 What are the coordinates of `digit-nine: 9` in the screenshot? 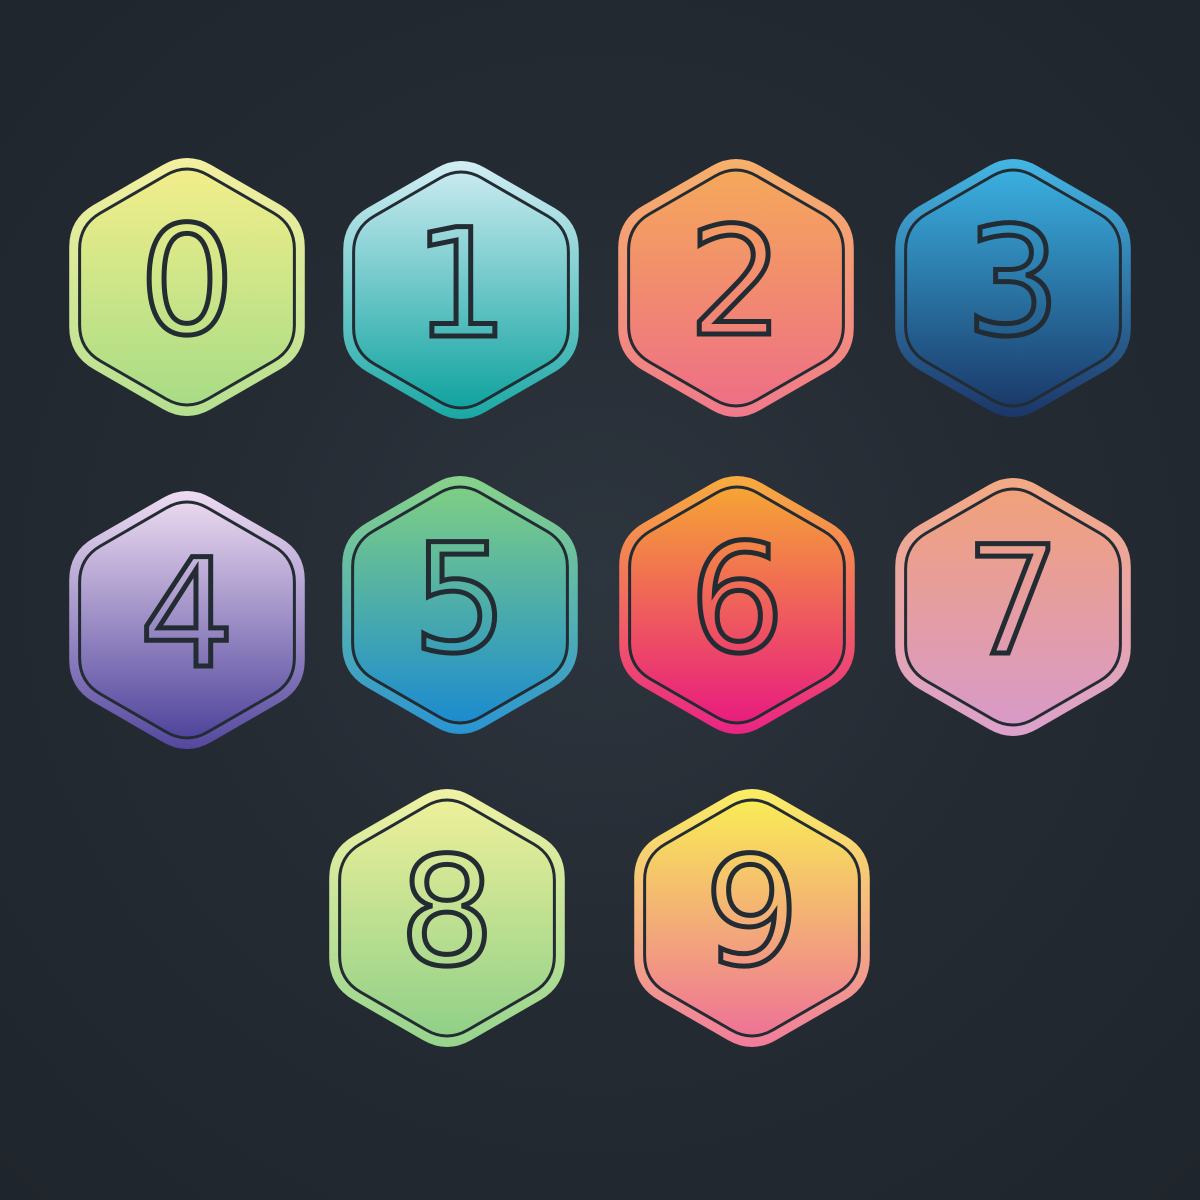 It's located at (751, 913).